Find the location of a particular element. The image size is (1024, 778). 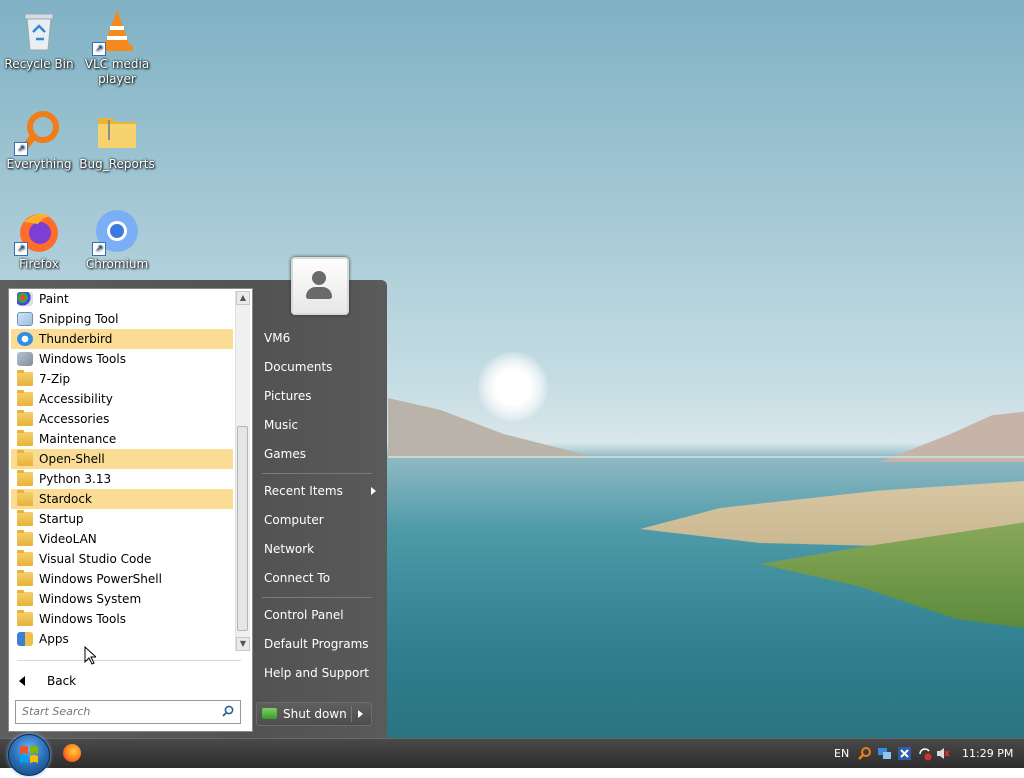

program-label: Apps is located at coordinates (54, 639).